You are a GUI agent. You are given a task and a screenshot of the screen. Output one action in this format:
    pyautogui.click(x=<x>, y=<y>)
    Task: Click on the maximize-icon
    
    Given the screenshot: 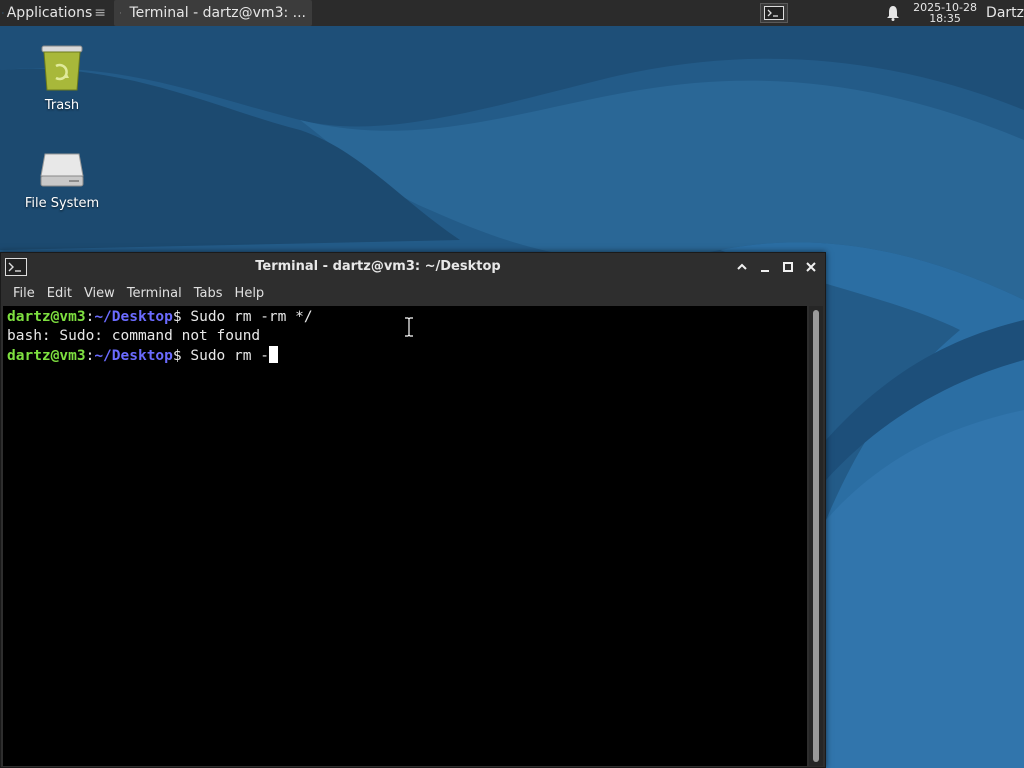 What is the action you would take?
    pyautogui.click(x=788, y=267)
    